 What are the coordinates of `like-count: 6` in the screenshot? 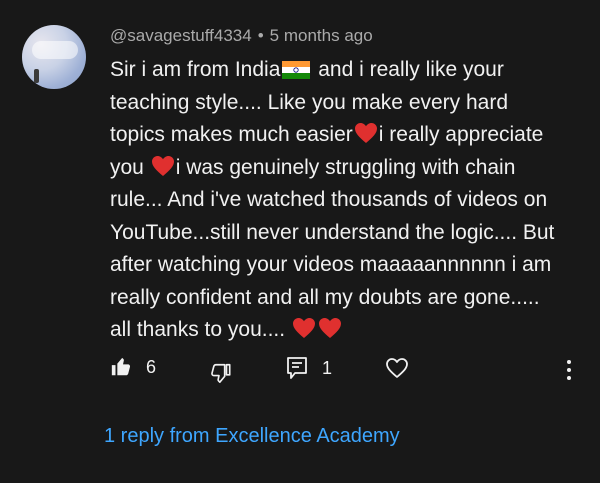 It's located at (151, 366).